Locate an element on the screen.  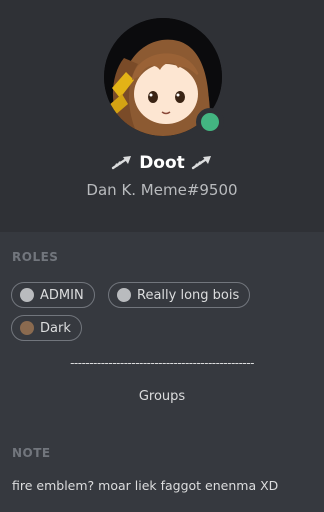
role-label: ADMIN is located at coordinates (62, 295).